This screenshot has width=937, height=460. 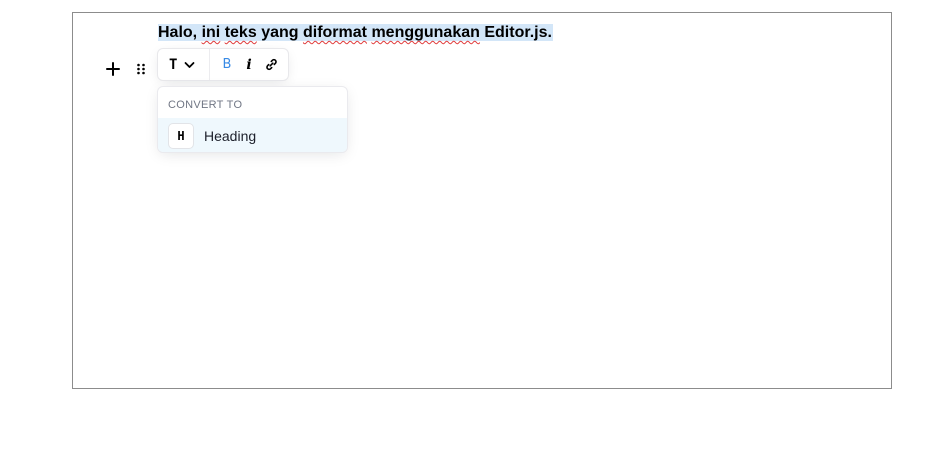 I want to click on convert-option-heading: H Heading, so click(x=252, y=135).